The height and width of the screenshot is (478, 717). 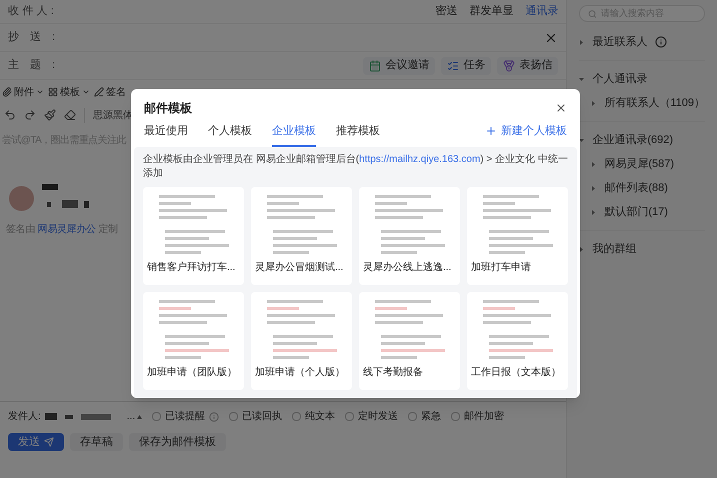 What do you see at coordinates (501, 268) in the screenshot?
I see `template-name: 加班打车申请` at bounding box center [501, 268].